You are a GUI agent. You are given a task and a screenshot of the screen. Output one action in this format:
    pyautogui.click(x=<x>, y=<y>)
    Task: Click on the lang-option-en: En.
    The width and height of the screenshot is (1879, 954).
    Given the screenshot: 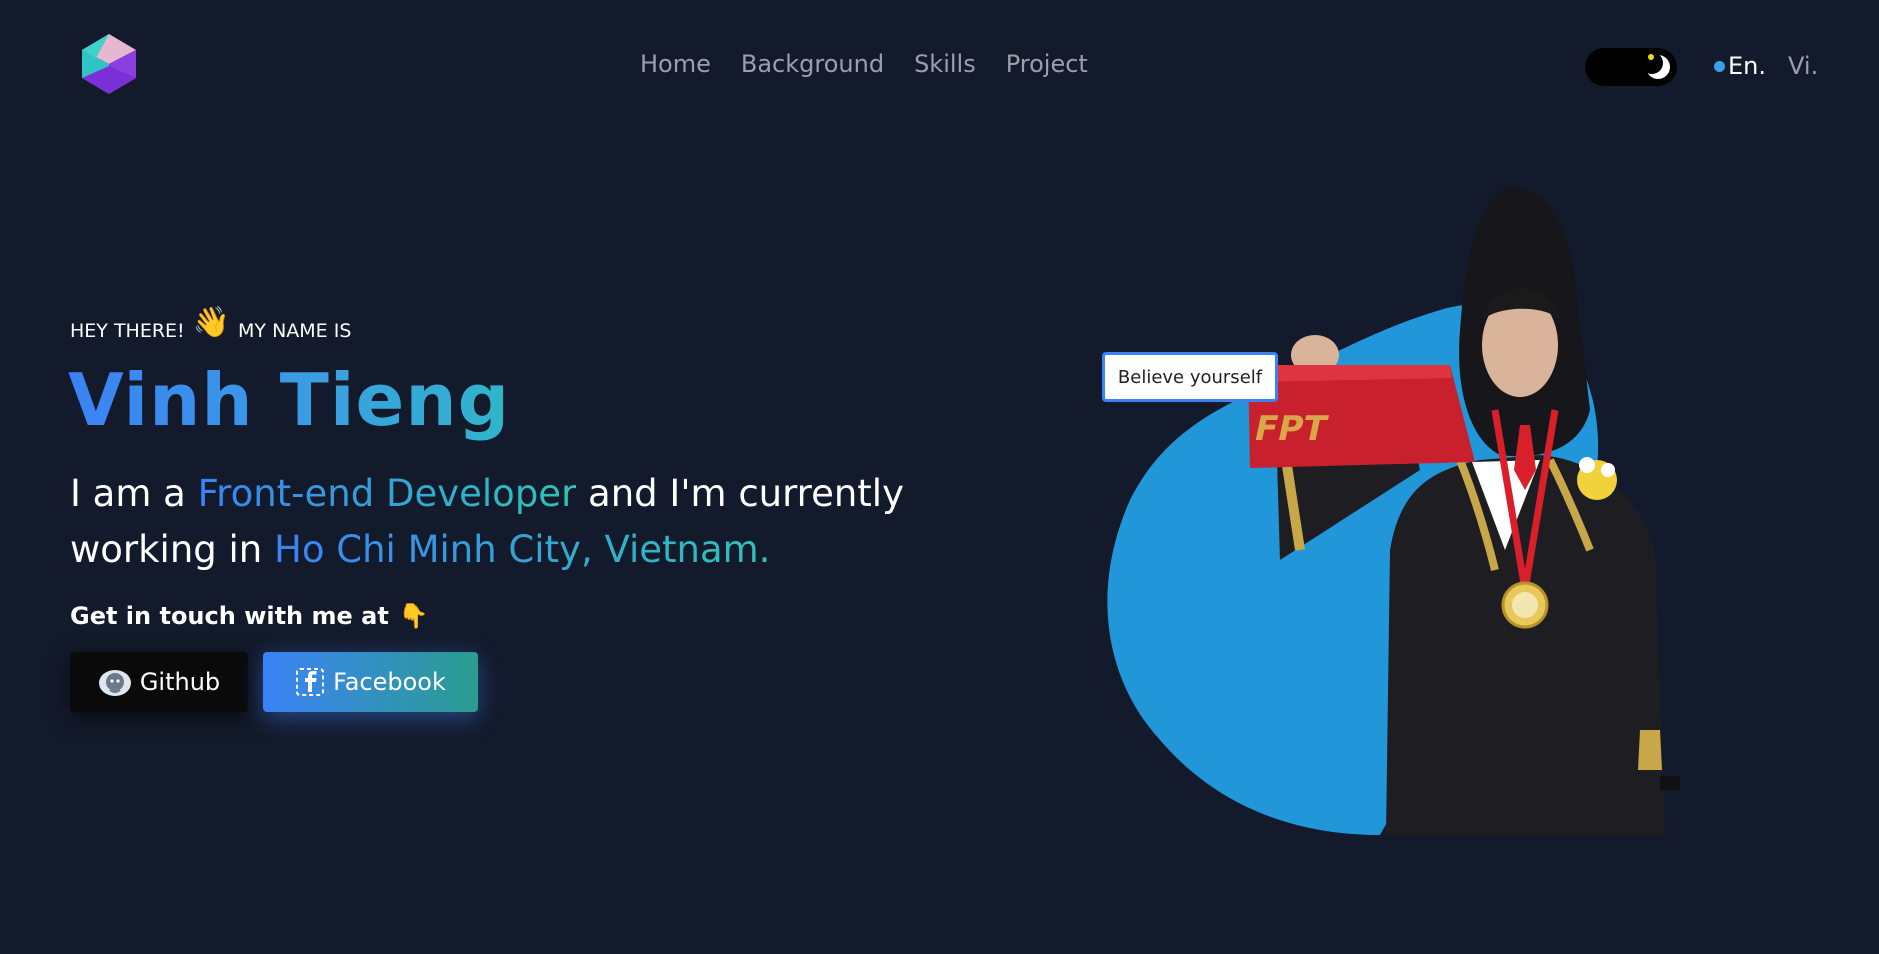 What is the action you would take?
    pyautogui.click(x=1740, y=66)
    